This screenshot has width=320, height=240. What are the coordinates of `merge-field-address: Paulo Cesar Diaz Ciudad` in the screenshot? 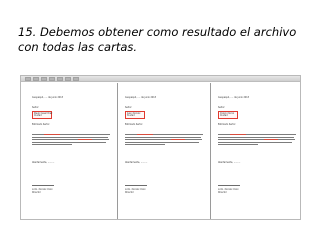 It's located at (42, 115).